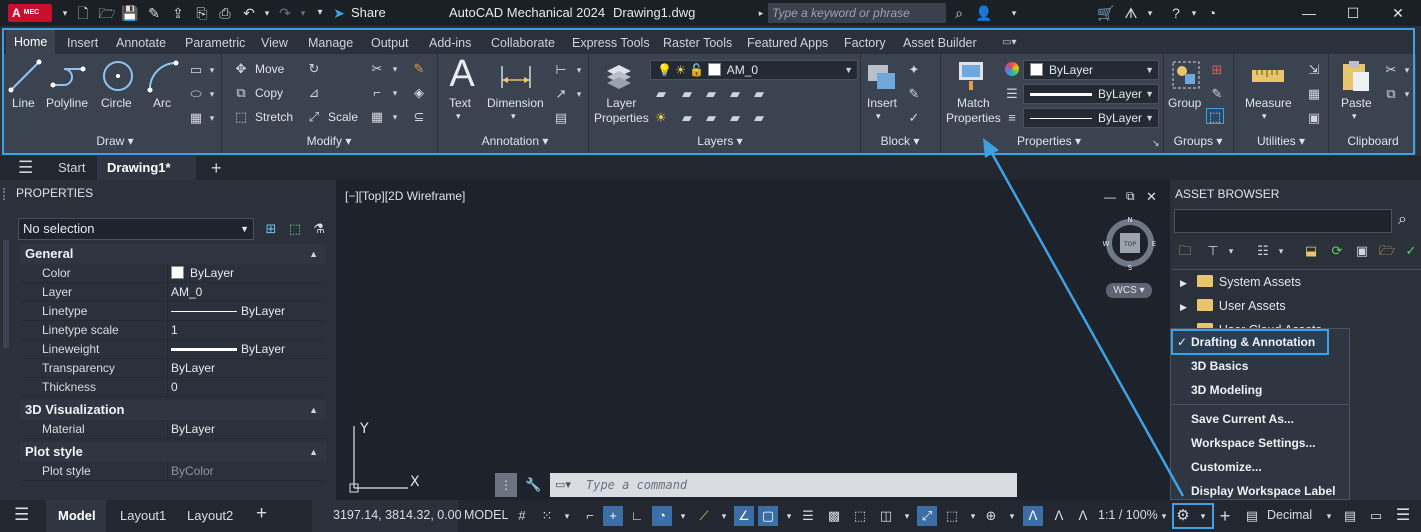 The image size is (1421, 532). I want to click on selection-filter-dropdown-icon: ▾, so click(973, 516).